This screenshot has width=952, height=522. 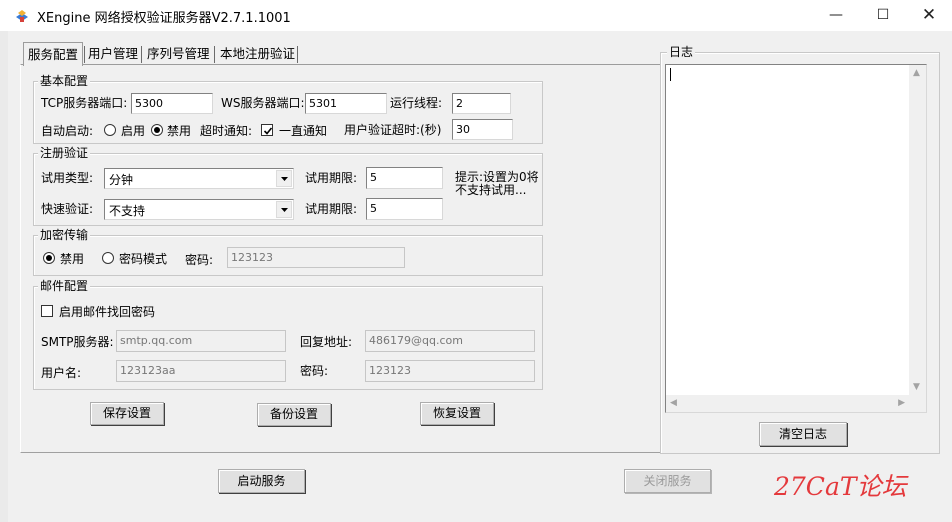 What do you see at coordinates (64, 153) in the screenshot?
I see `register-verify-label: 注册验证` at bounding box center [64, 153].